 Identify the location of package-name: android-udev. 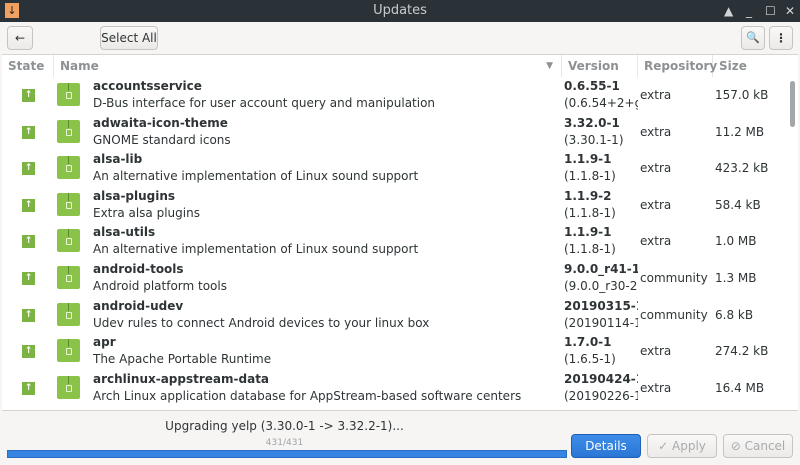
(138, 305).